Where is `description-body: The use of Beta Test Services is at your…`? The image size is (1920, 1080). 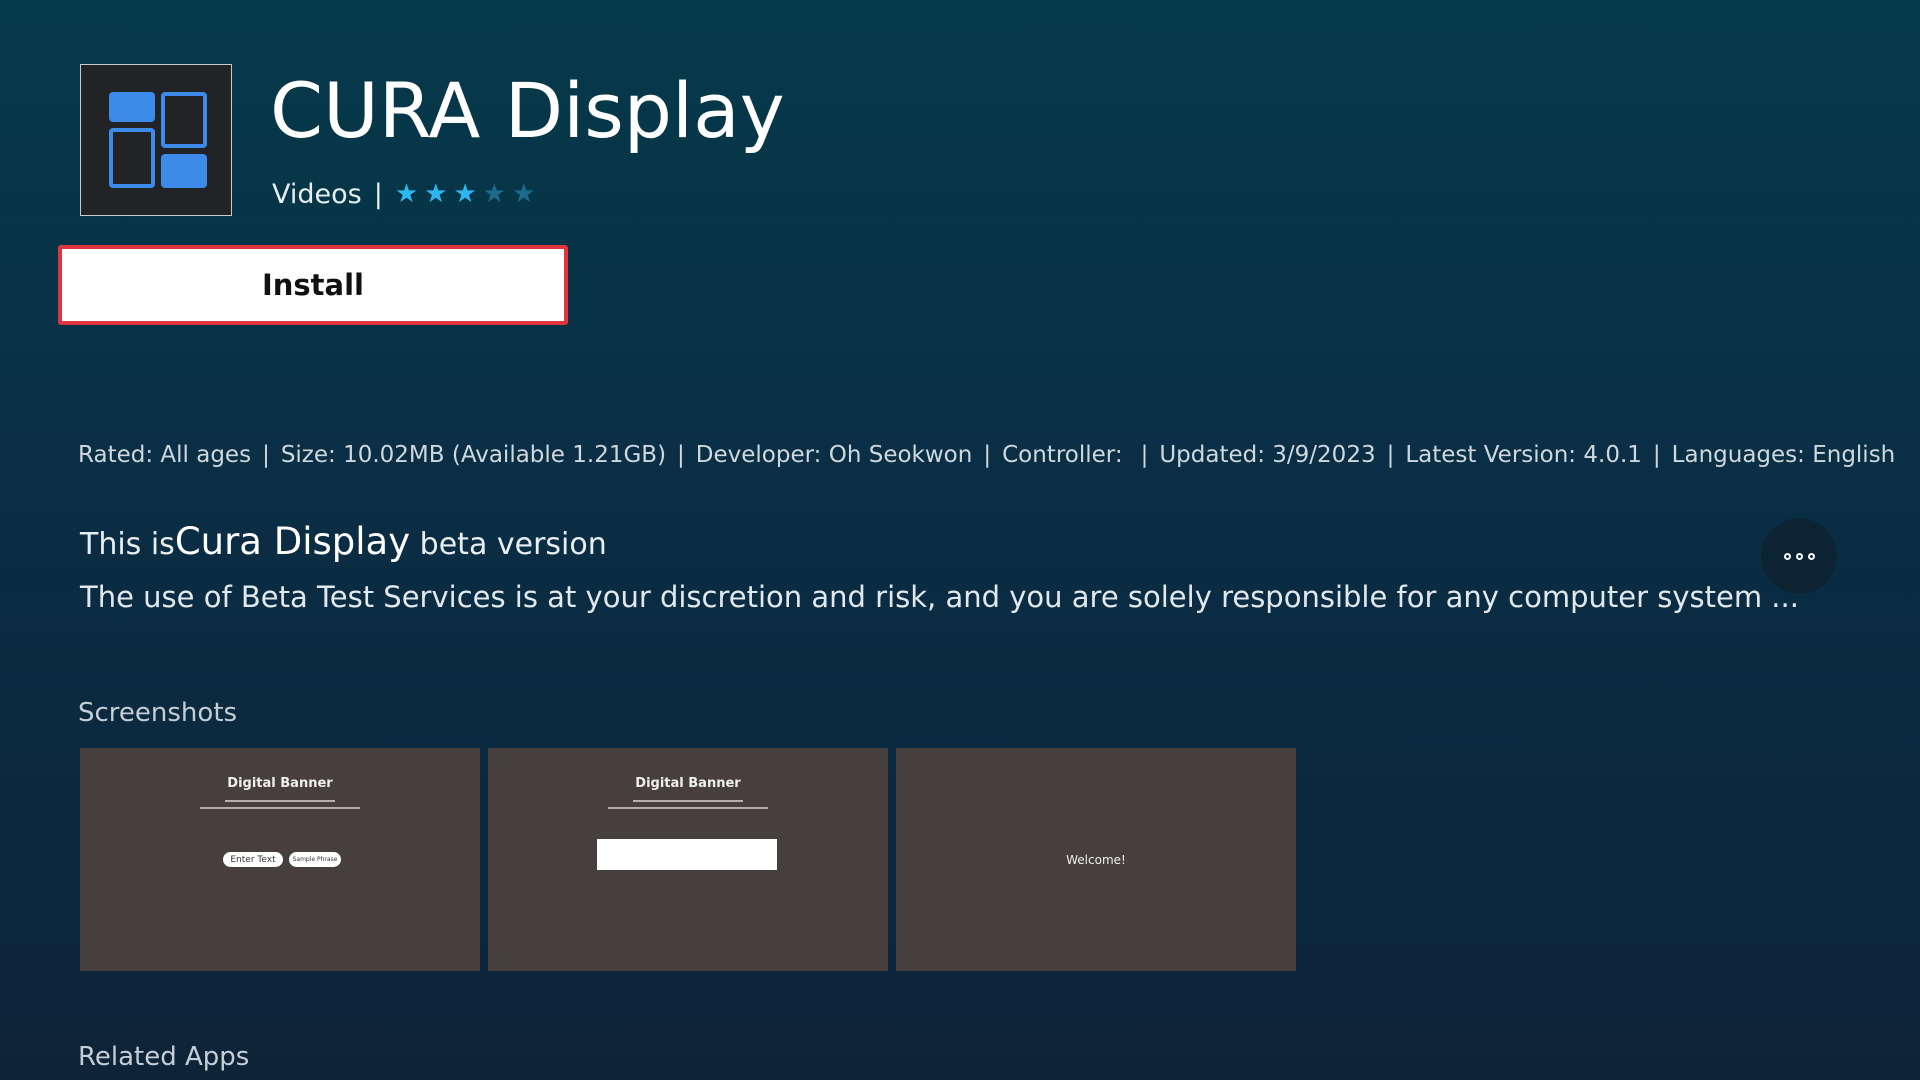 description-body: The use of Beta Test Services is at your… is located at coordinates (939, 597).